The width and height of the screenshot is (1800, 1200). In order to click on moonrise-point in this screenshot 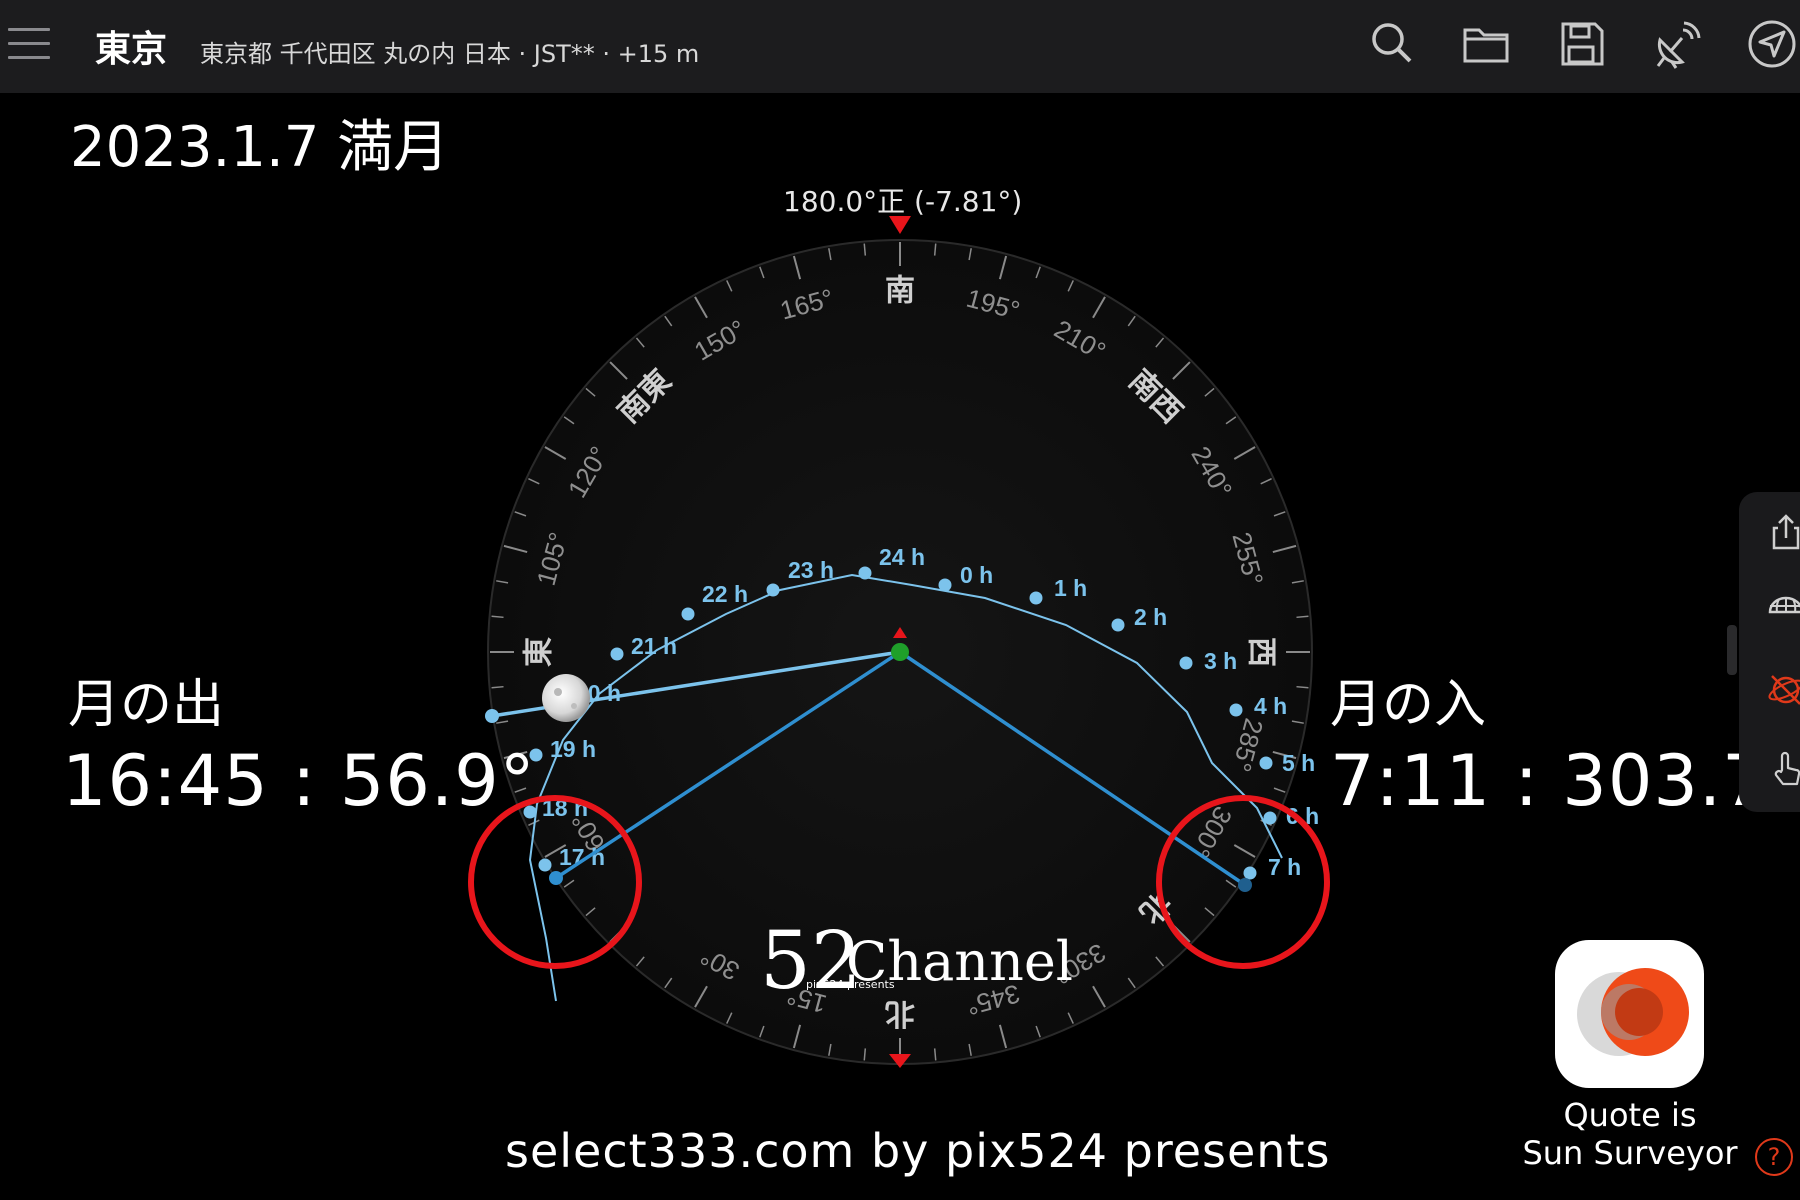, I will do `click(556, 878)`.